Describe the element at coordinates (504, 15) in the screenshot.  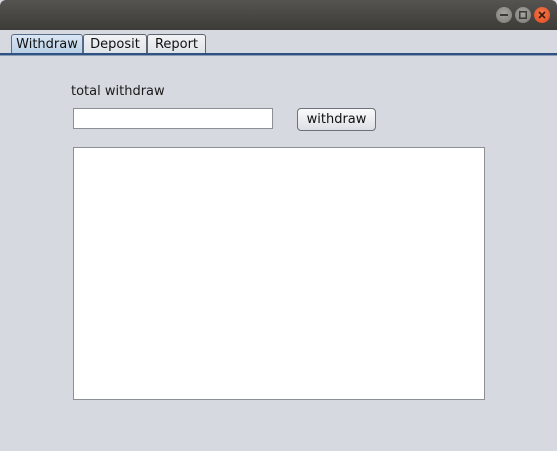
I see `minimize-icon` at that location.